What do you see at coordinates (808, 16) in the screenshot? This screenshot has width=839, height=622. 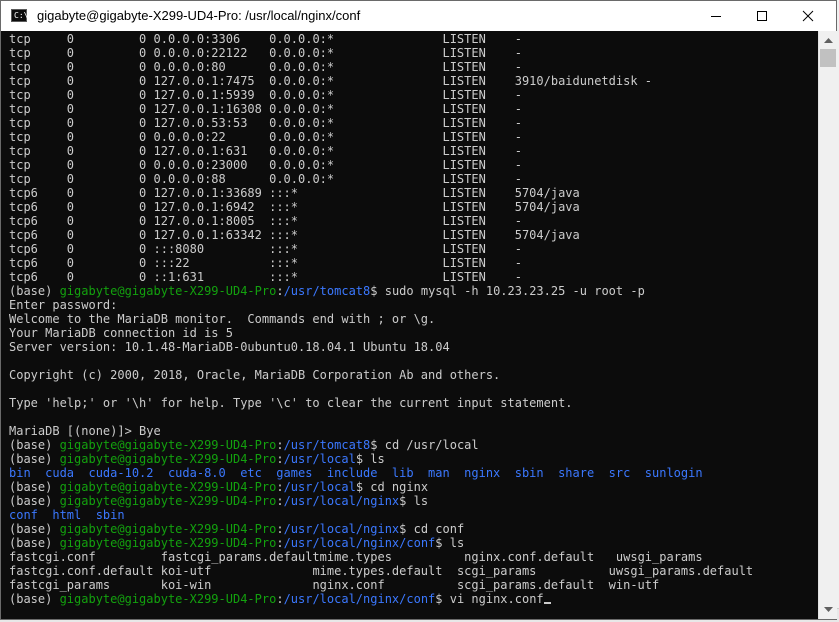 I see `close-button` at bounding box center [808, 16].